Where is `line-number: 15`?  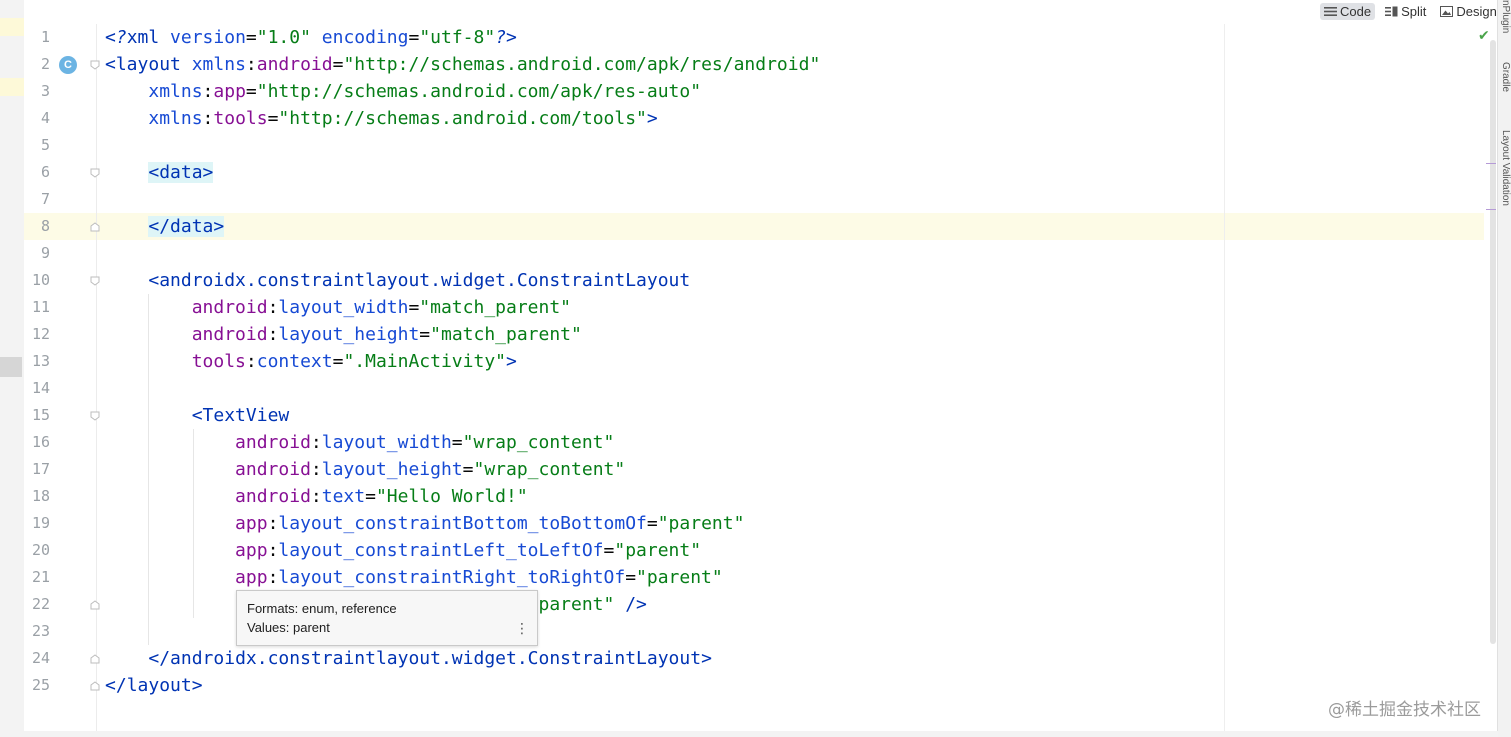 line-number: 15 is located at coordinates (40, 415).